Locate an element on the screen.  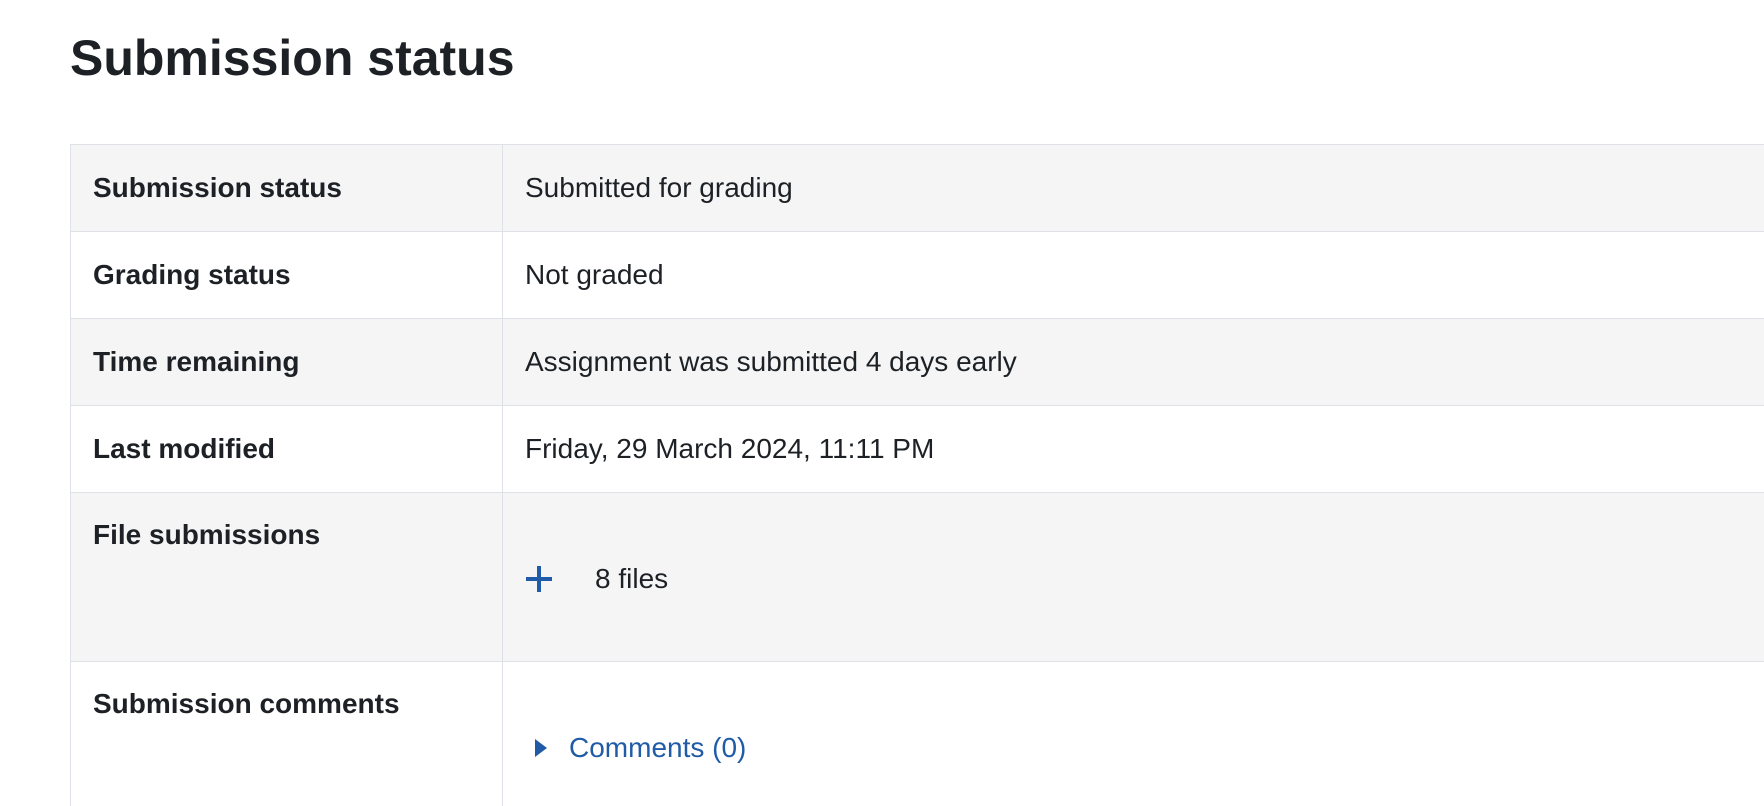
submission-status-value: Submitted for grading is located at coordinates (1133, 188).